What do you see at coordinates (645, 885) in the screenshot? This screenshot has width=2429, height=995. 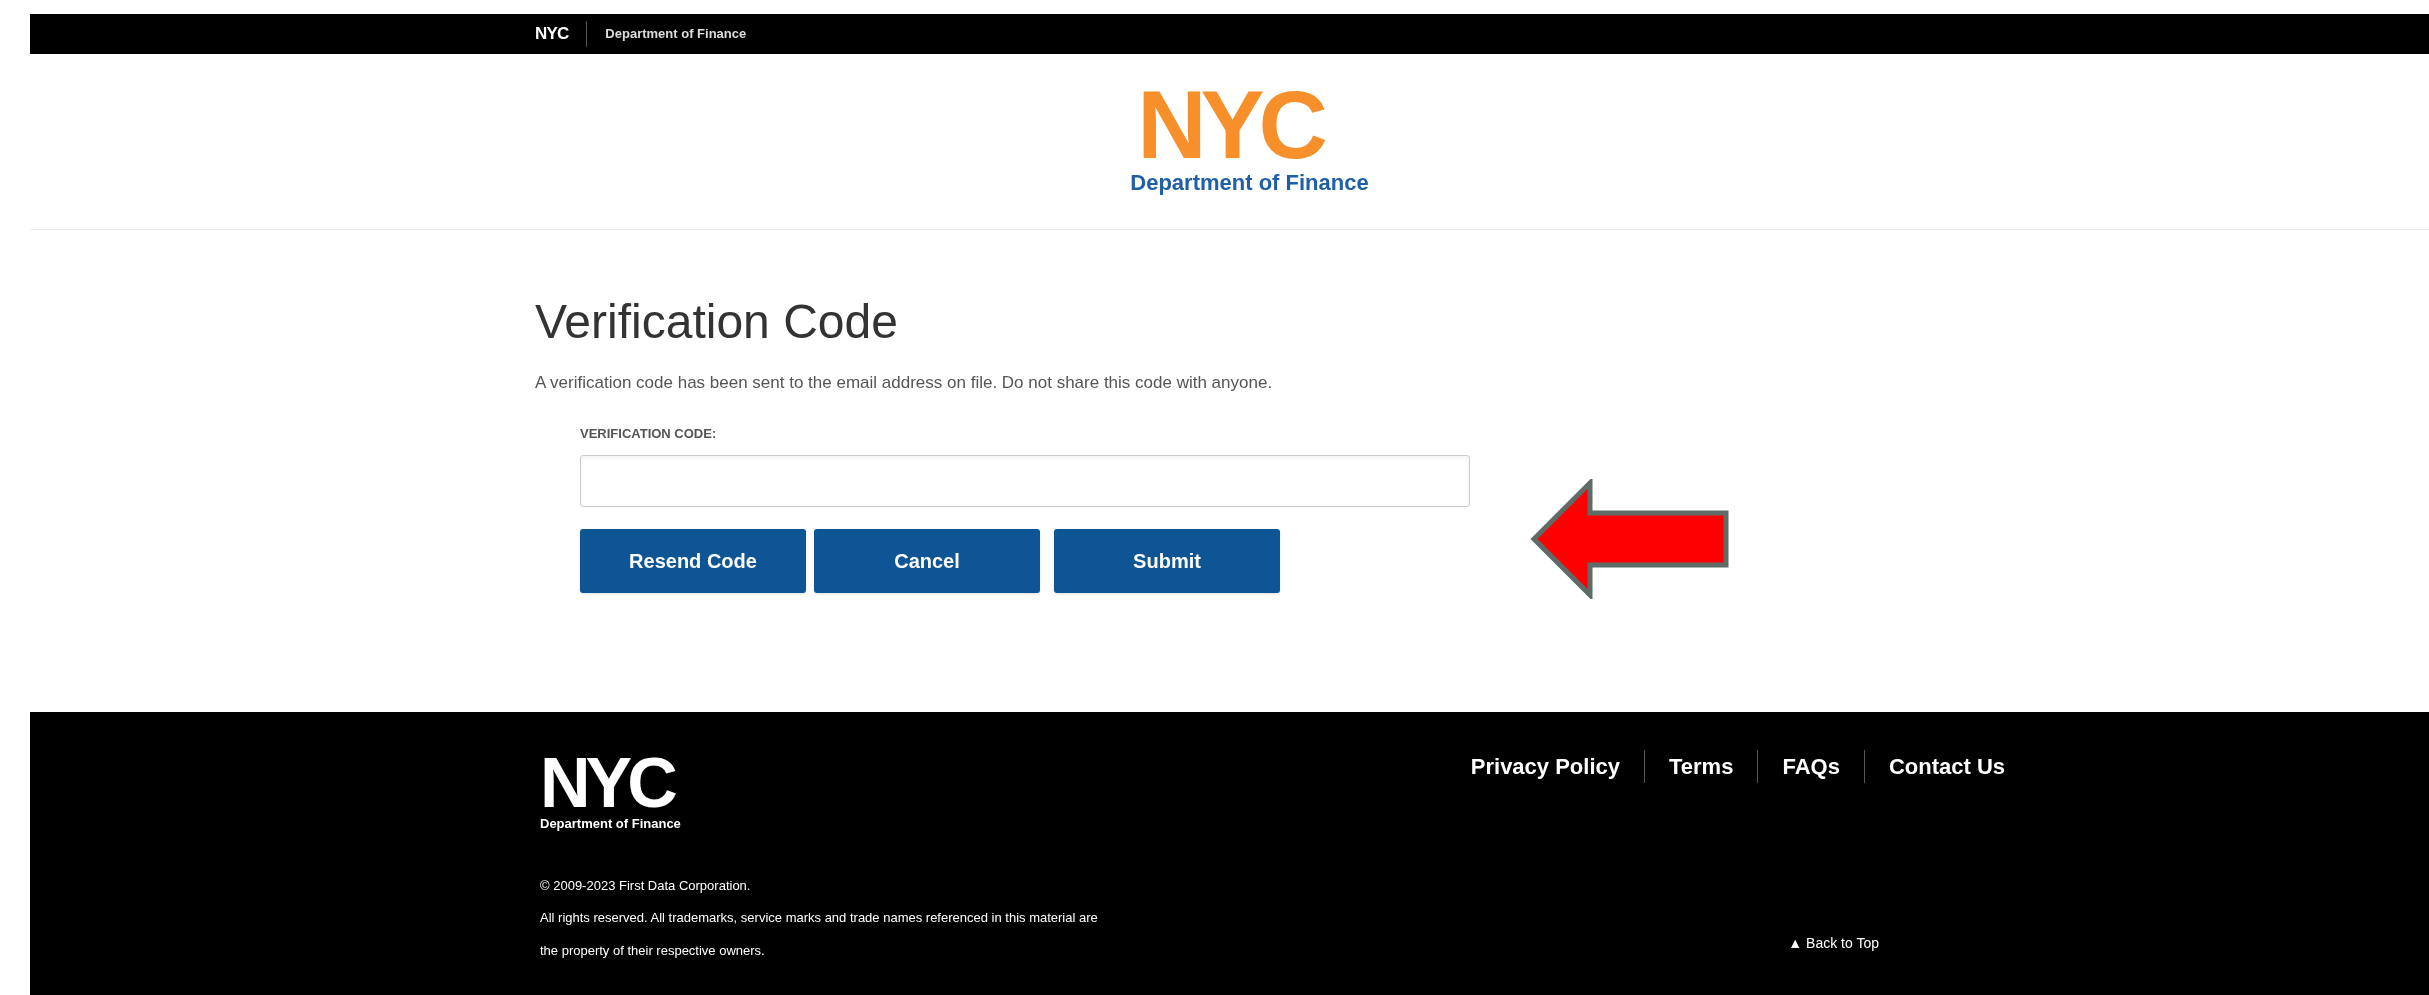 I see `copyright-text: © 2009-2023 First Data Corporation.` at bounding box center [645, 885].